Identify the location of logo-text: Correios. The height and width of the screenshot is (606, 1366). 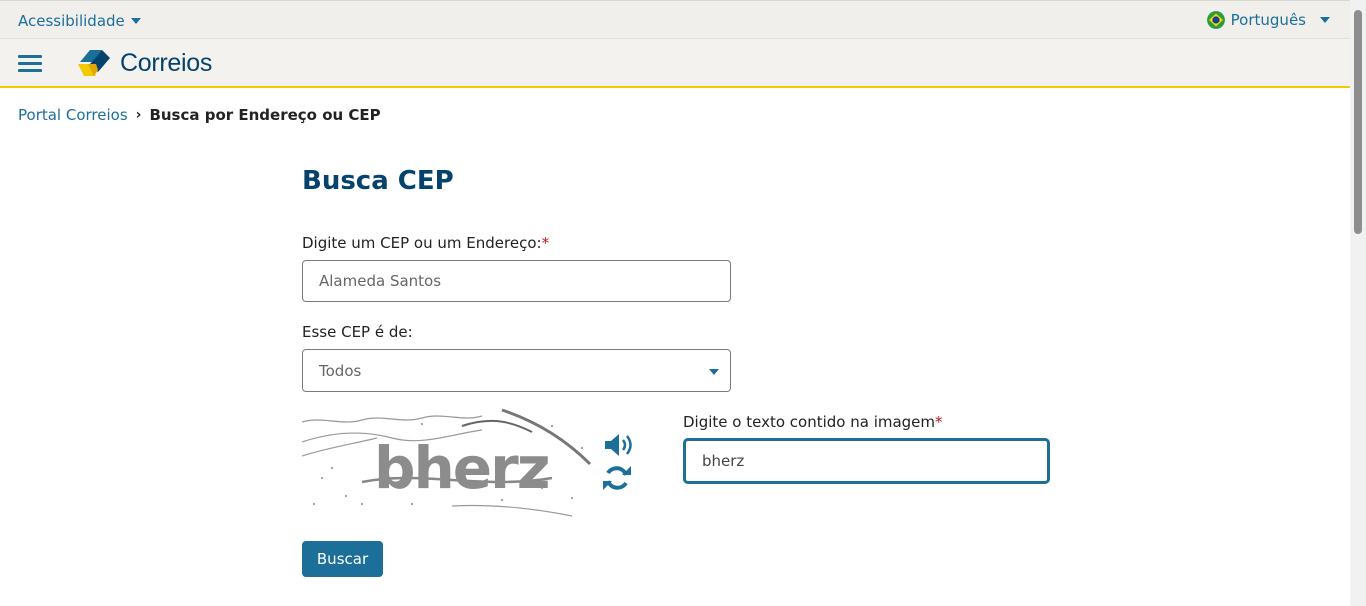
(166, 63).